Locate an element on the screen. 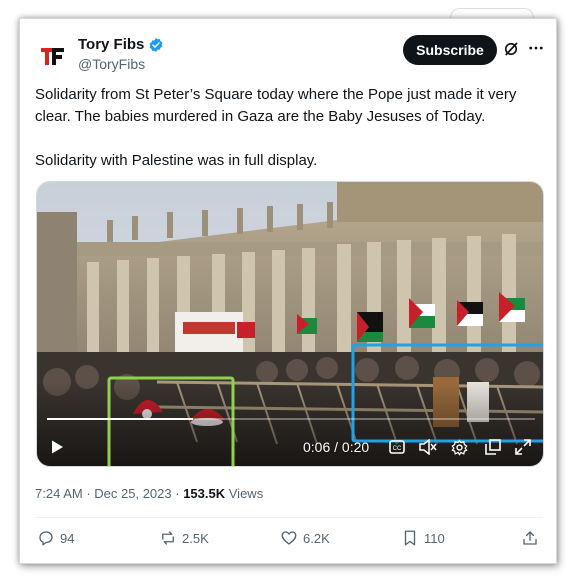 The image size is (577, 583). tweet-meta: 7:24 AM · Dec 25, 2023 · 153.5K Views is located at coordinates (149, 493).